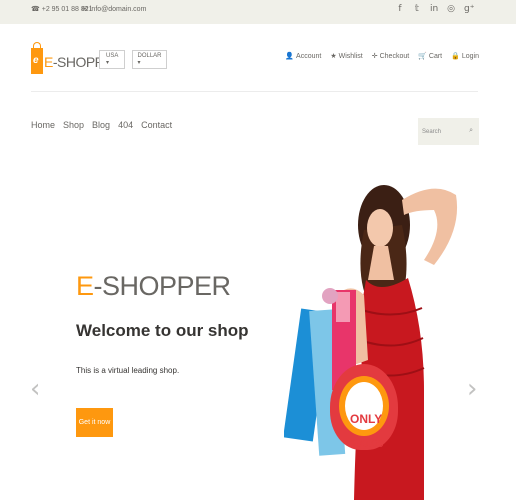 This screenshot has height=500, width=516. What do you see at coordinates (350, 56) in the screenshot?
I see `wishlist-label: Wishlist` at bounding box center [350, 56].